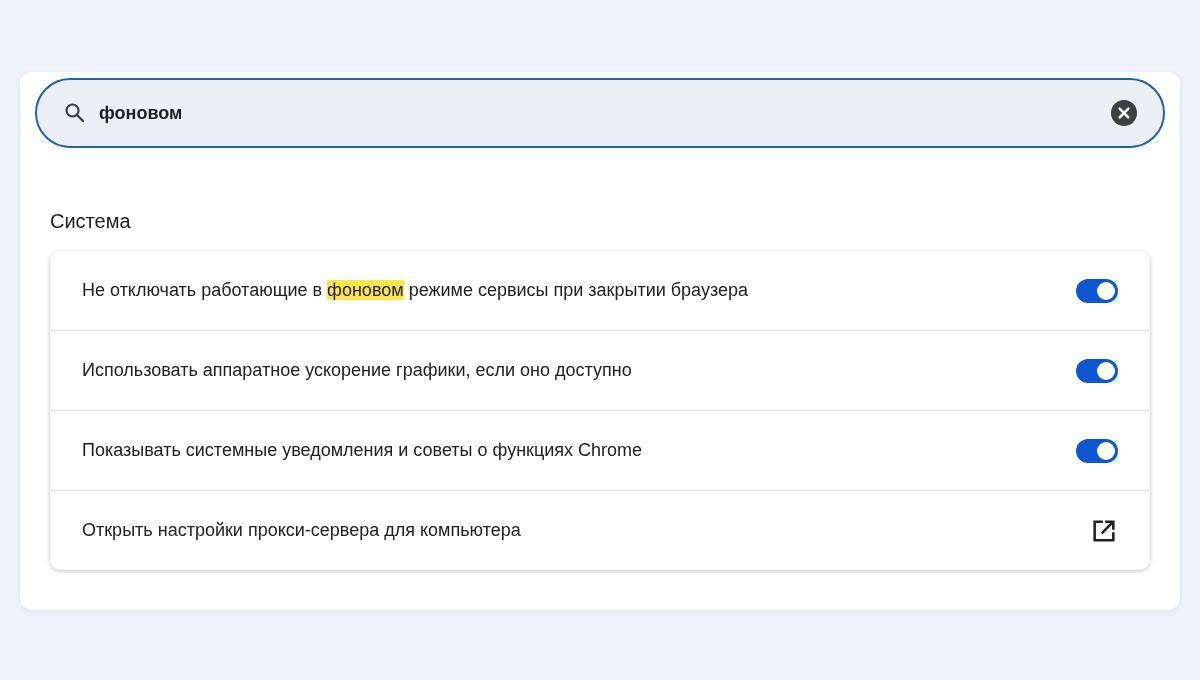 The image size is (1200, 680). I want to click on setting-label: Открыть настройки прокси-сервера для компьютера, so click(301, 530).